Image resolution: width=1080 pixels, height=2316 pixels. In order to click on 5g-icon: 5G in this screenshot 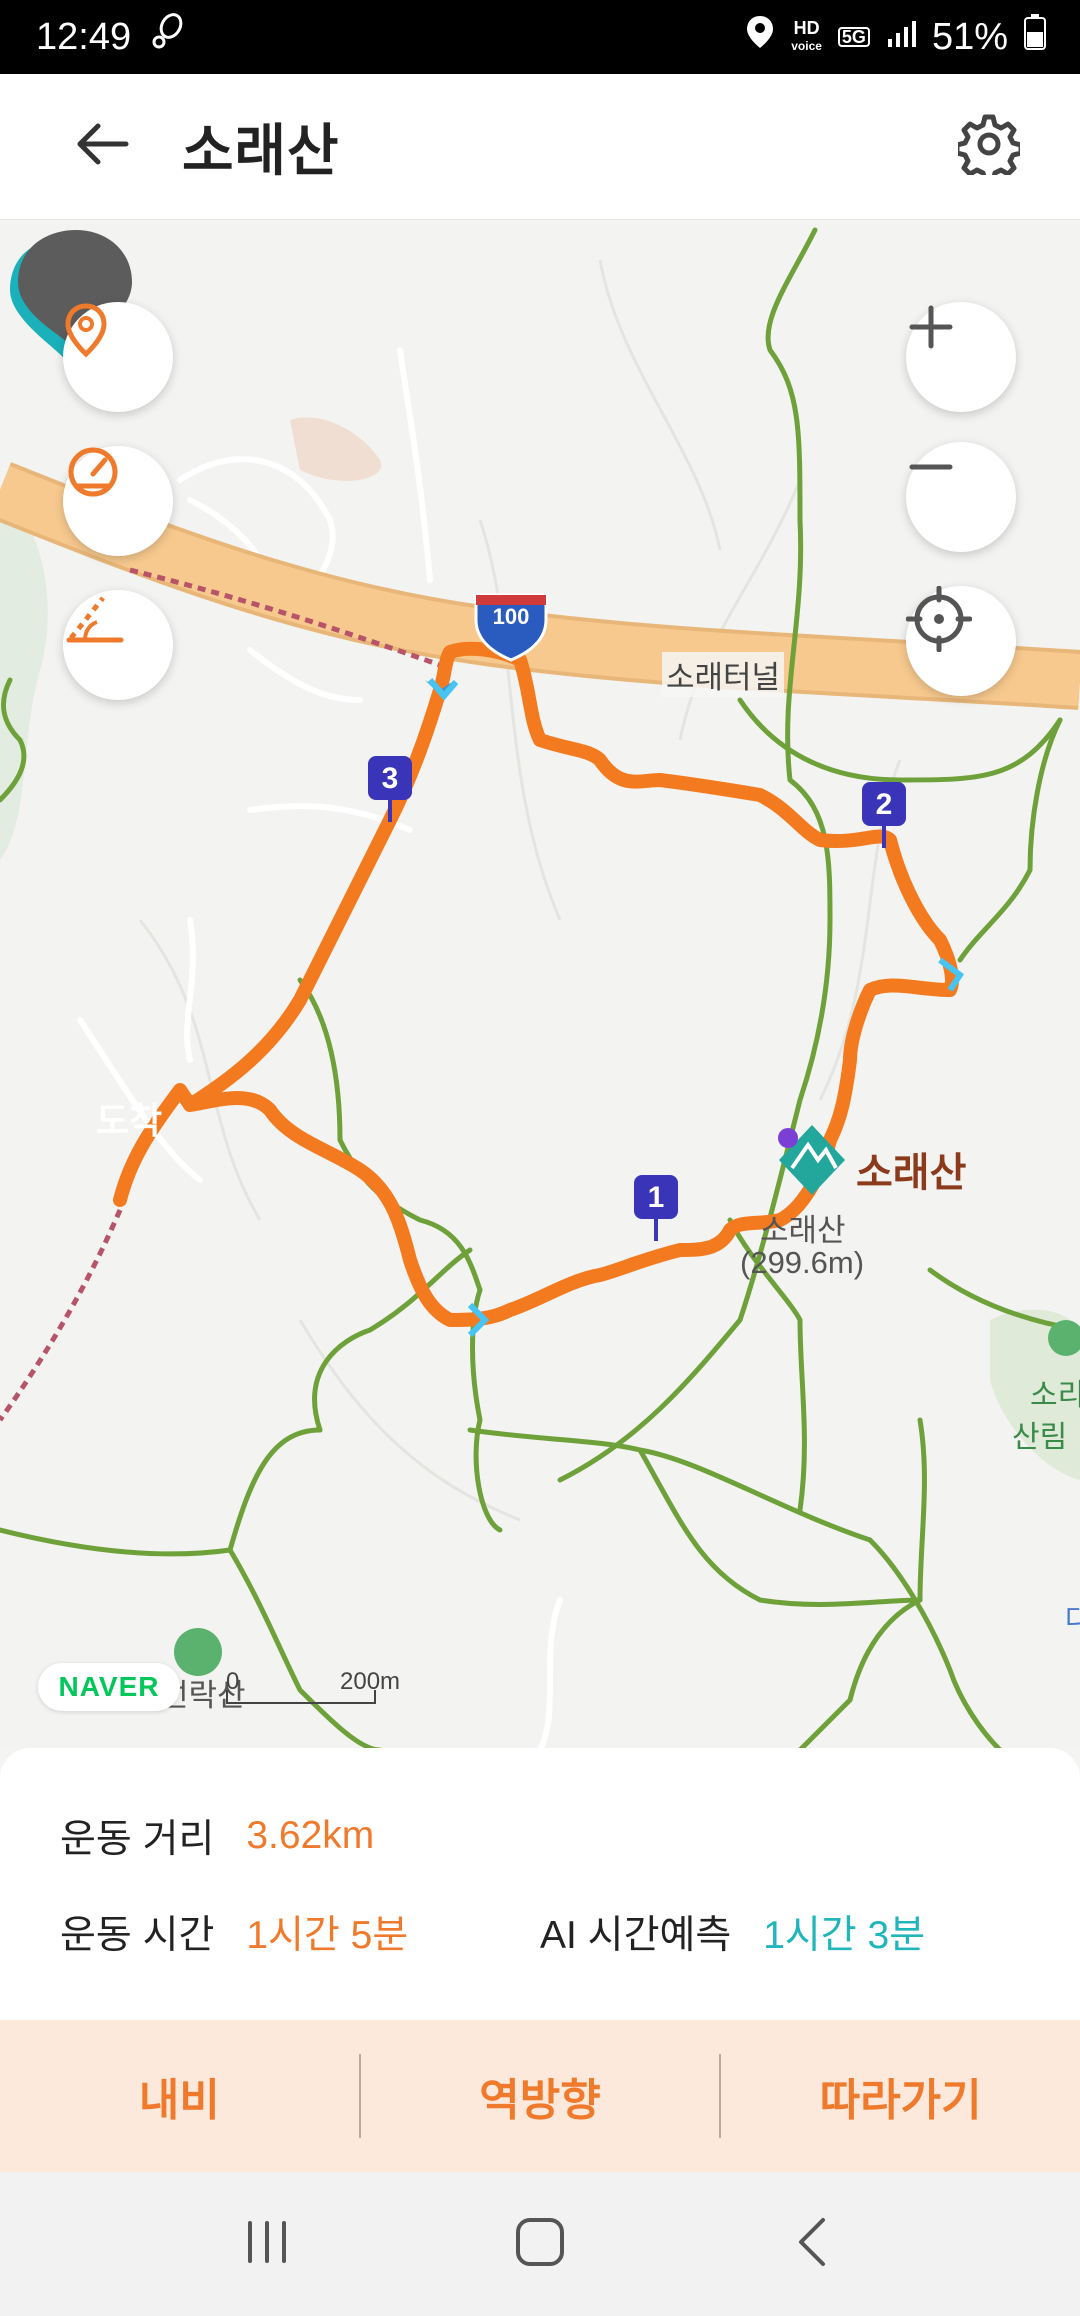, I will do `click(853, 37)`.